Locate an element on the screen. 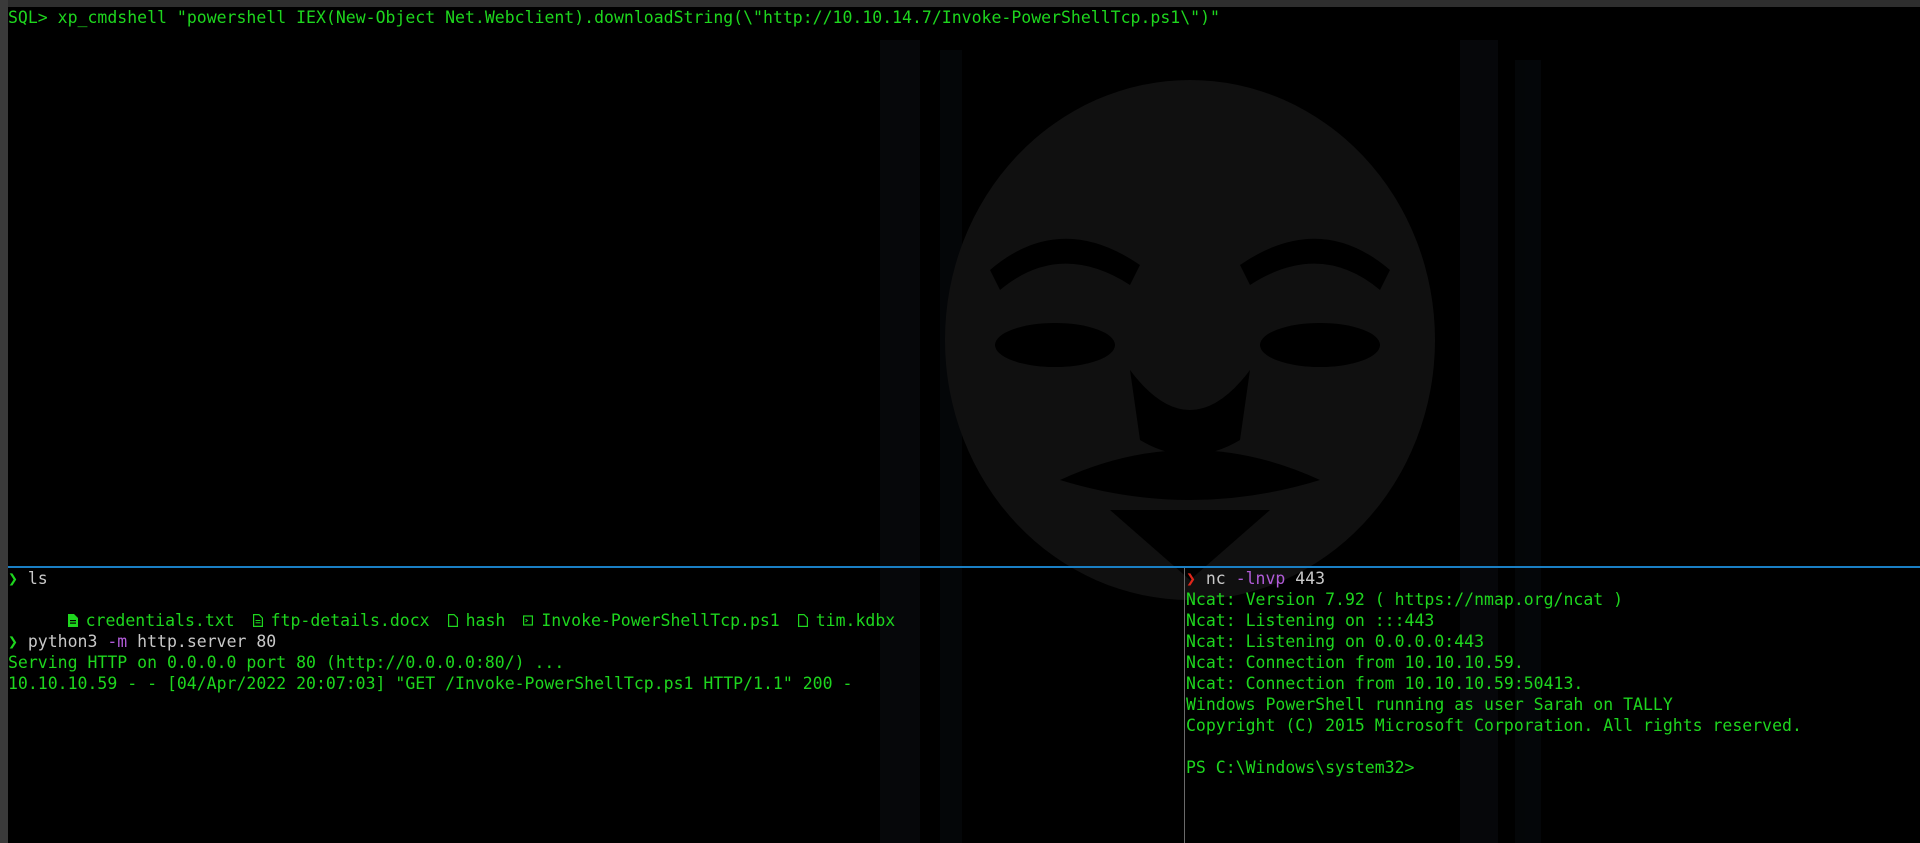  ncat-output-line: Ncat: Connection from 10.10.10.59:50413. is located at coordinates (1385, 683).